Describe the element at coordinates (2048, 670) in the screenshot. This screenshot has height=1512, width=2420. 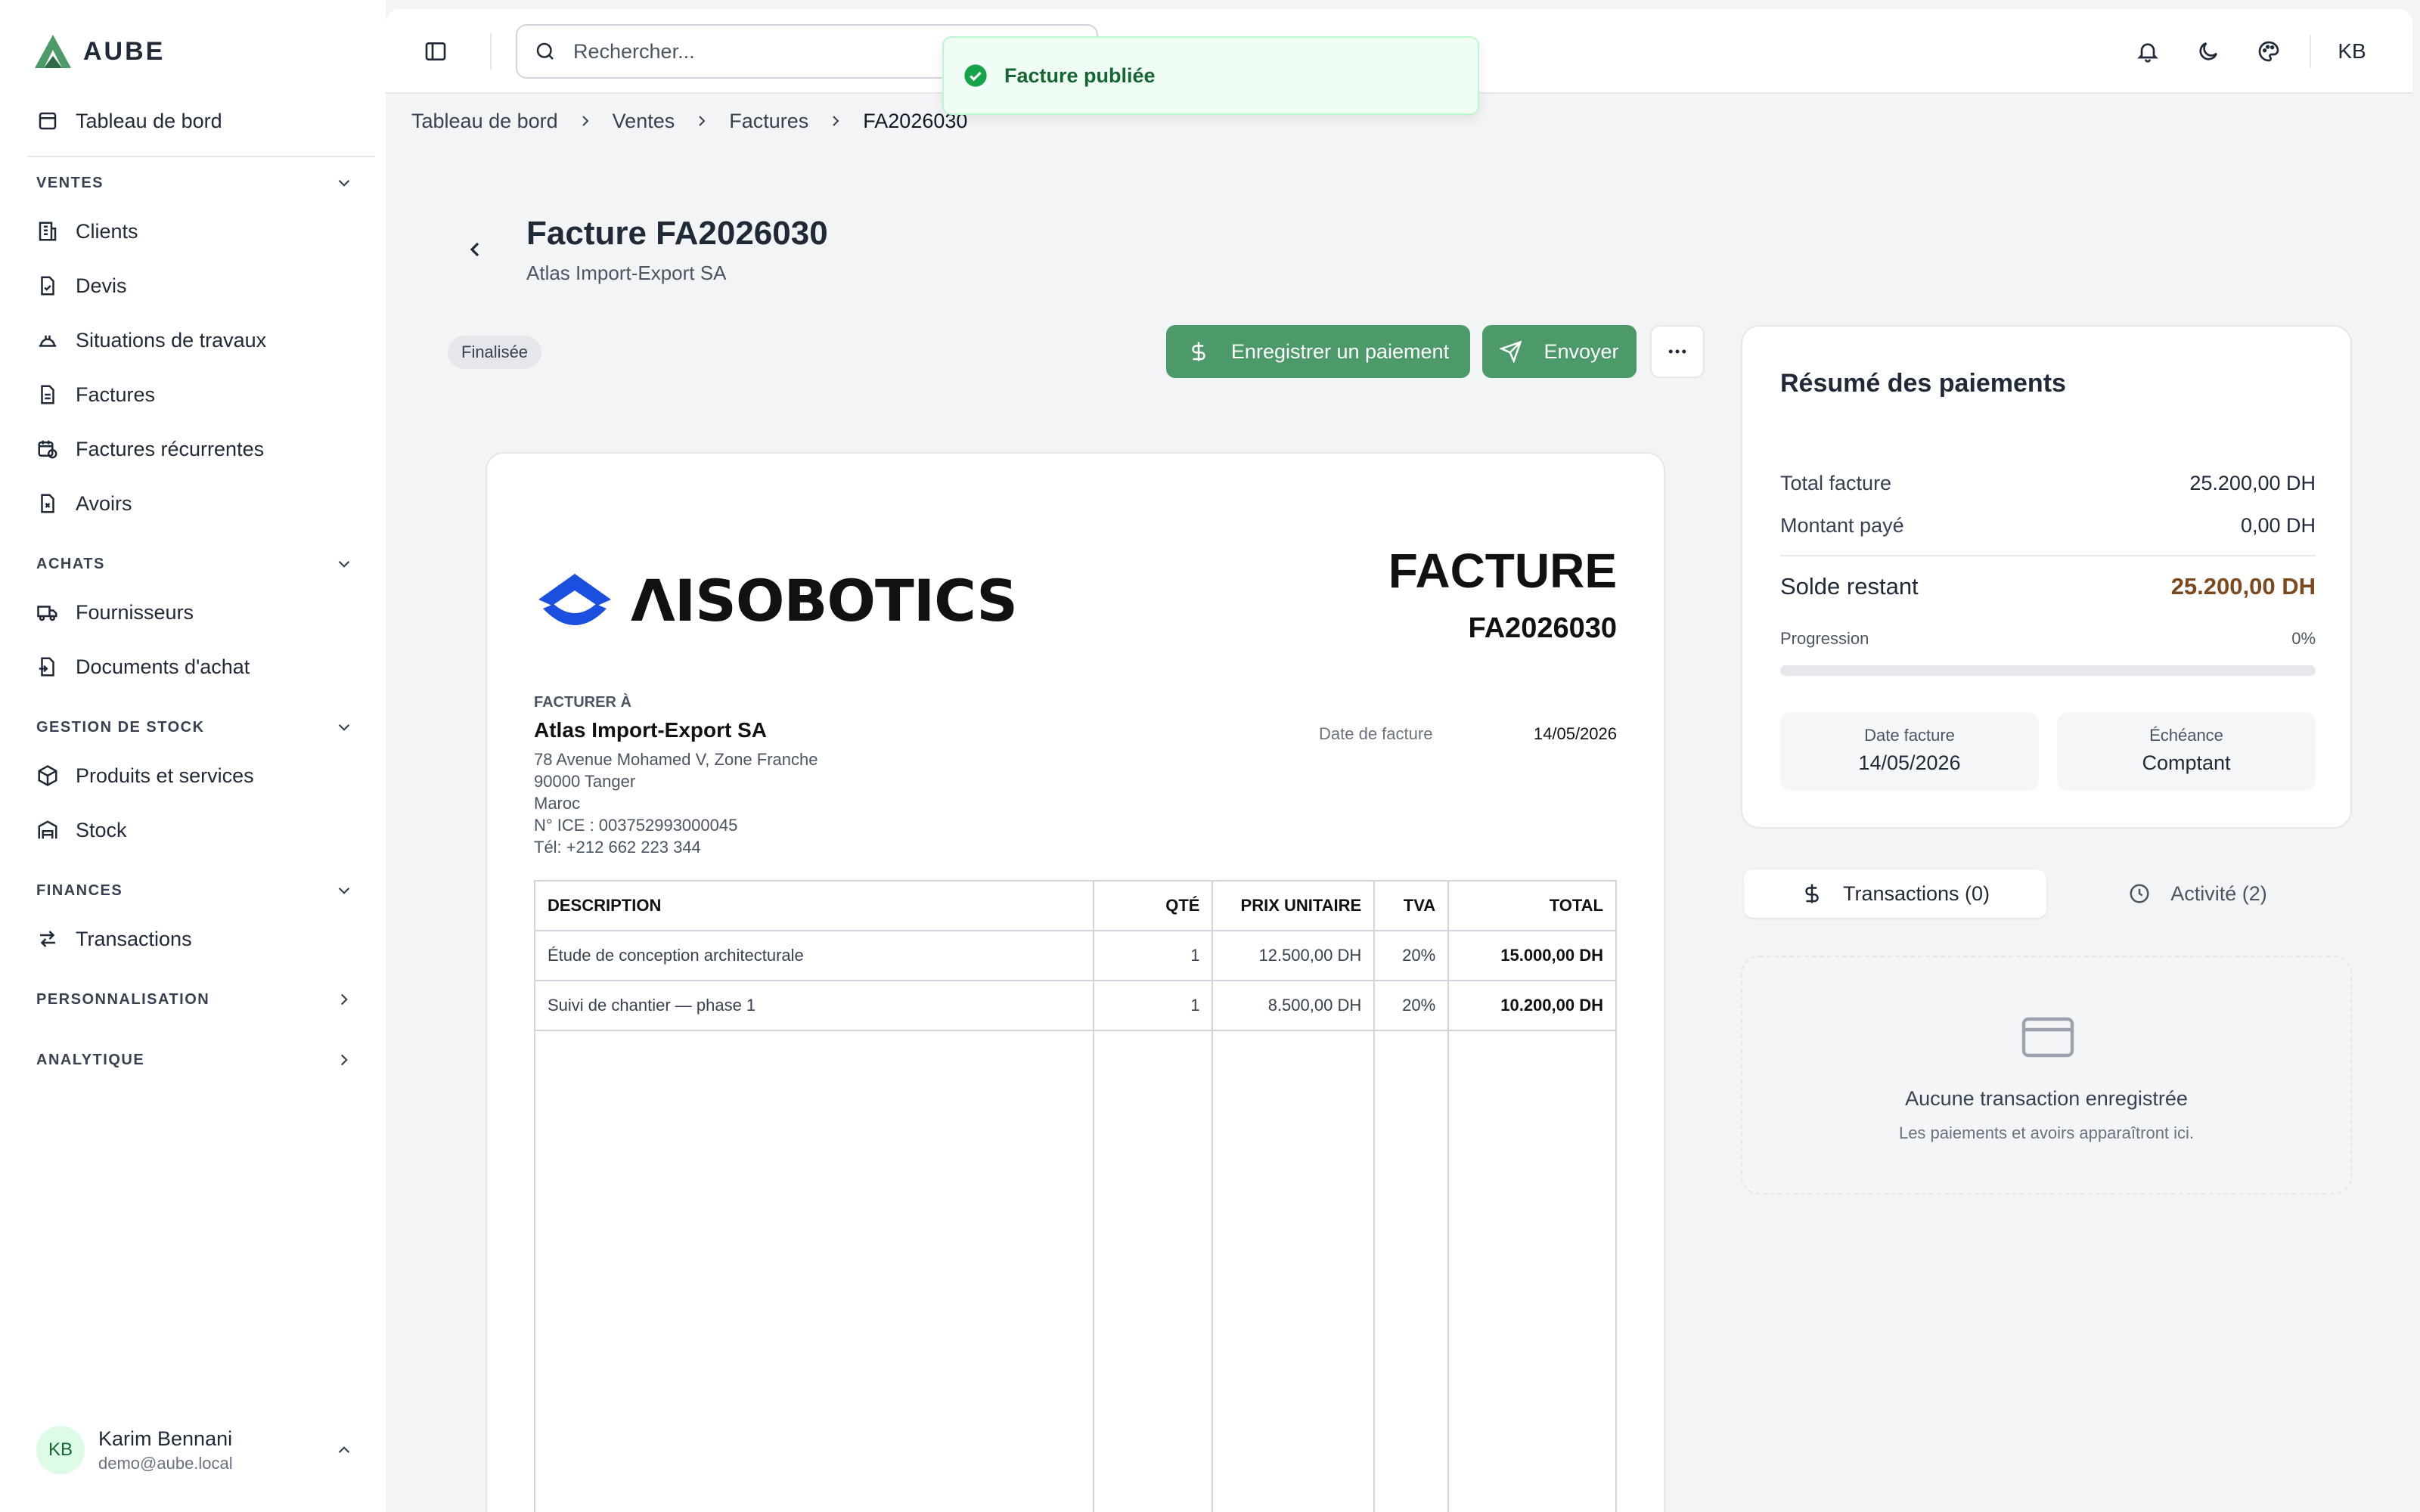
I see `progress-bar` at that location.